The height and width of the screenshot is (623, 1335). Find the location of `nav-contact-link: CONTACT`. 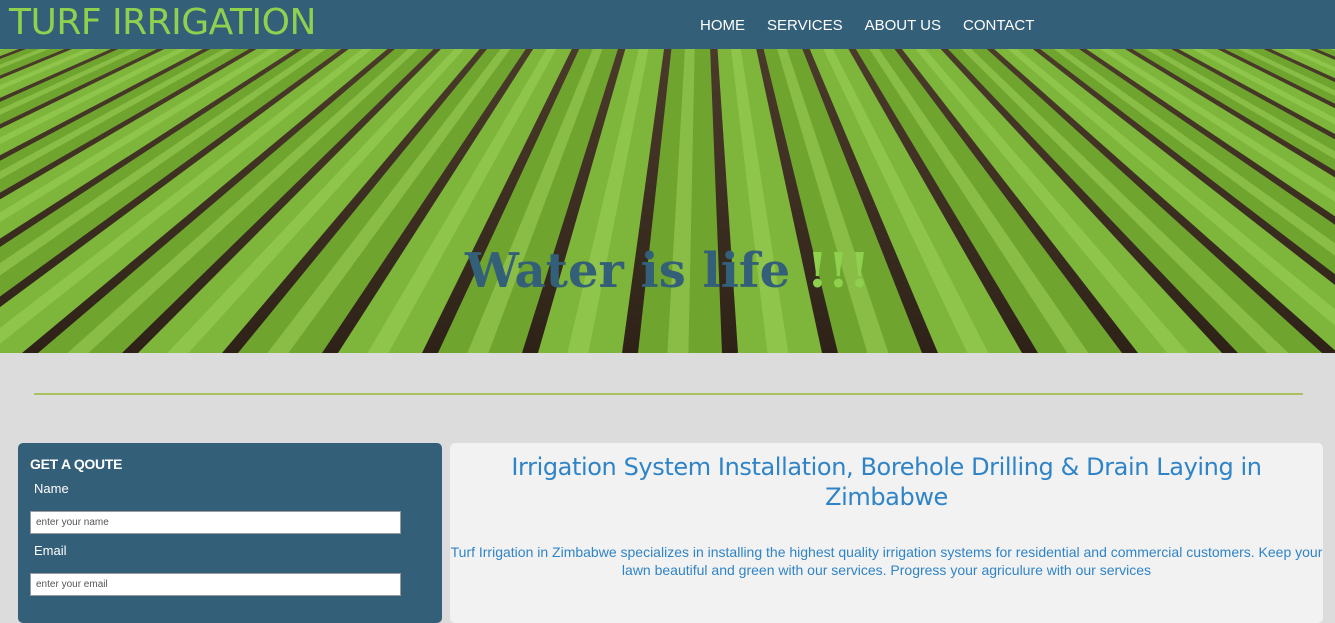

nav-contact-link: CONTACT is located at coordinates (998, 26).